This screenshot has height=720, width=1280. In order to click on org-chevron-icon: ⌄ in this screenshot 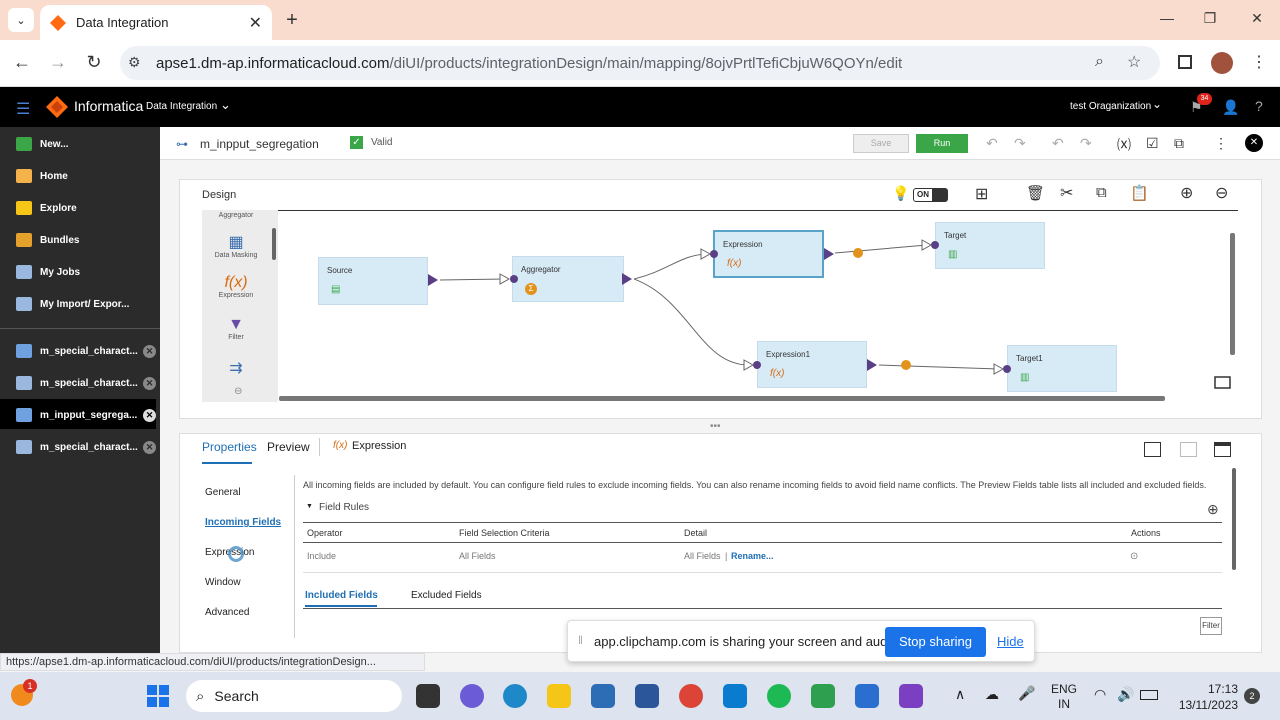, I will do `click(1157, 104)`.